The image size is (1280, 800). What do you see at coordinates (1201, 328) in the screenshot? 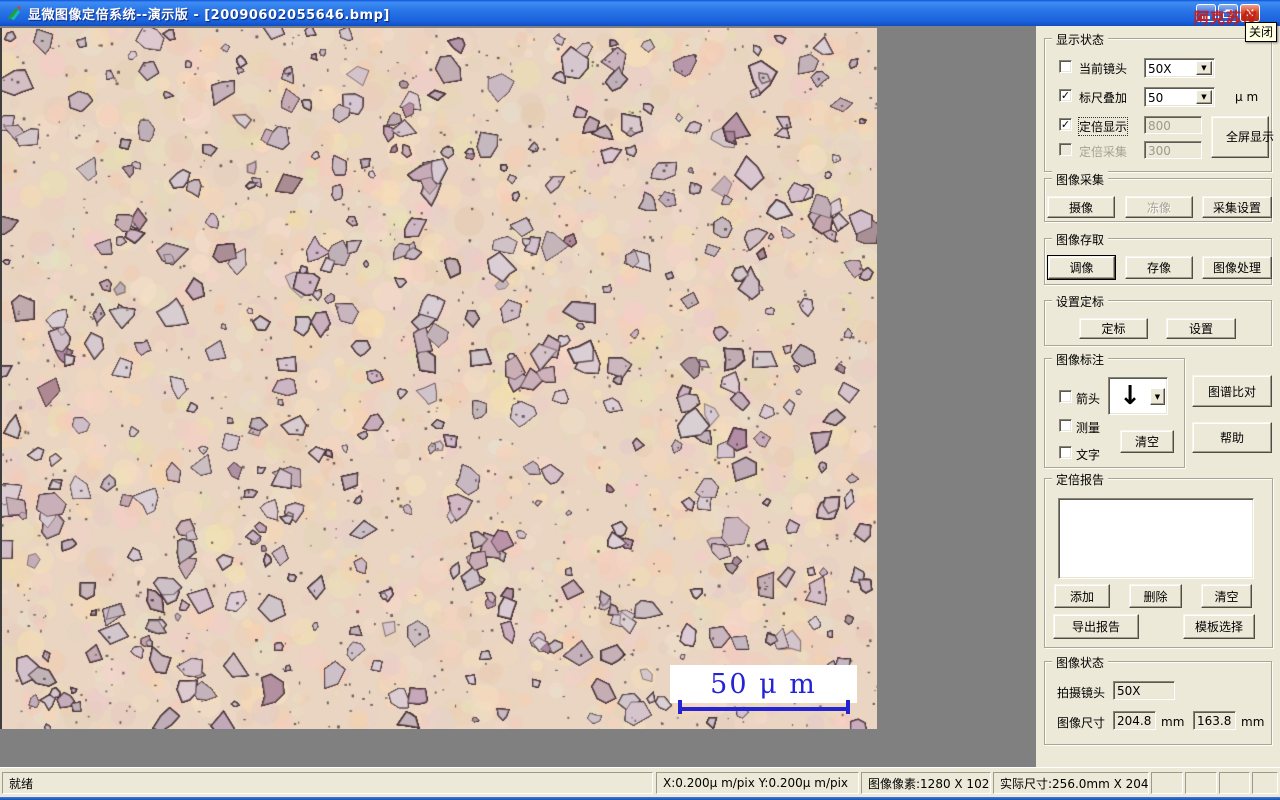
I see `settings-button: 设置` at bounding box center [1201, 328].